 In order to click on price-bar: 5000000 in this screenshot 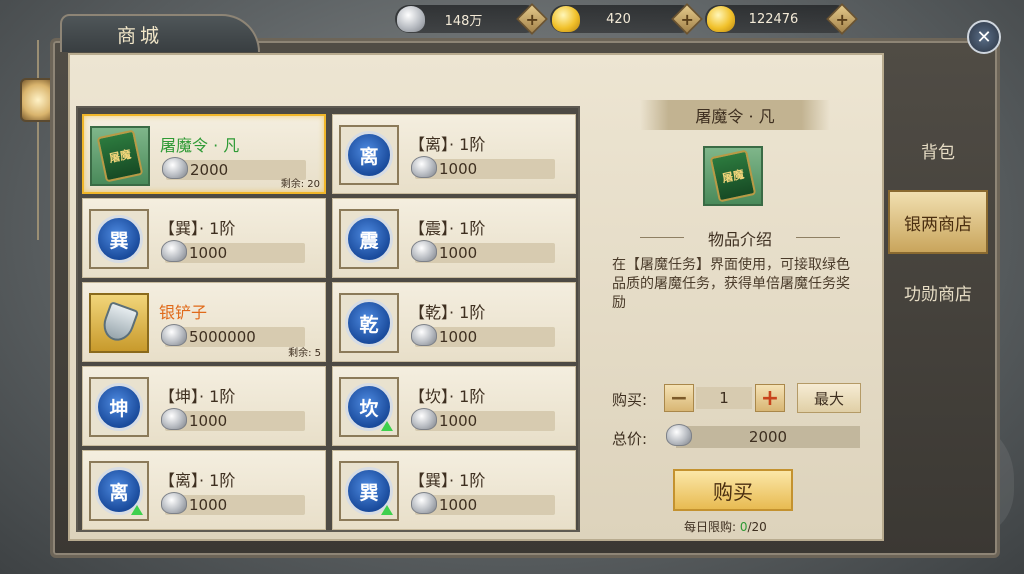, I will do `click(233, 335)`.